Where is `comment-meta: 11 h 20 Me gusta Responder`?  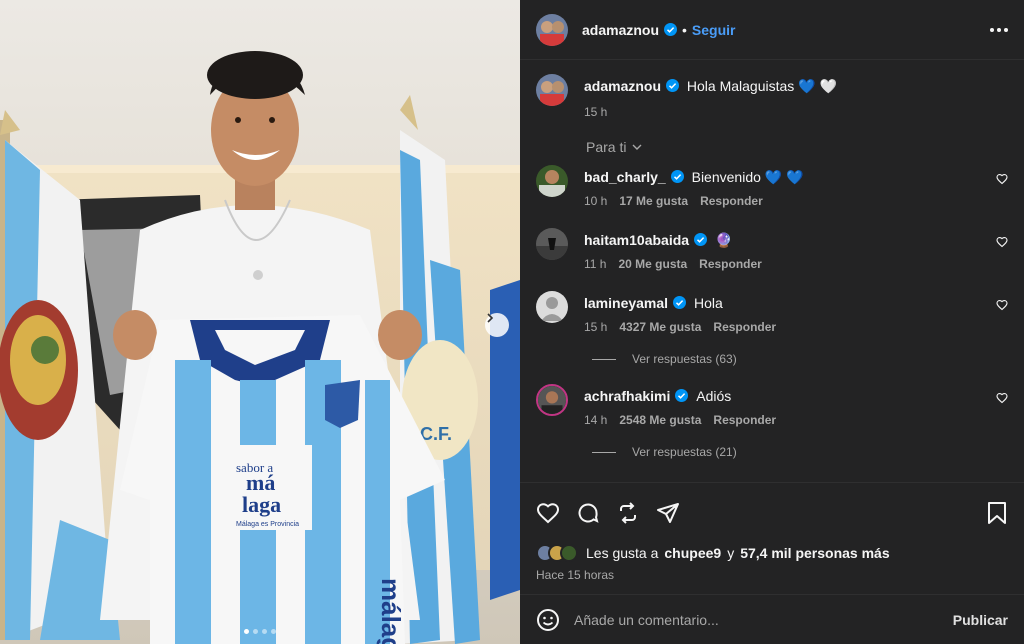
comment-meta: 11 h 20 Me gusta Responder is located at coordinates (673, 264).